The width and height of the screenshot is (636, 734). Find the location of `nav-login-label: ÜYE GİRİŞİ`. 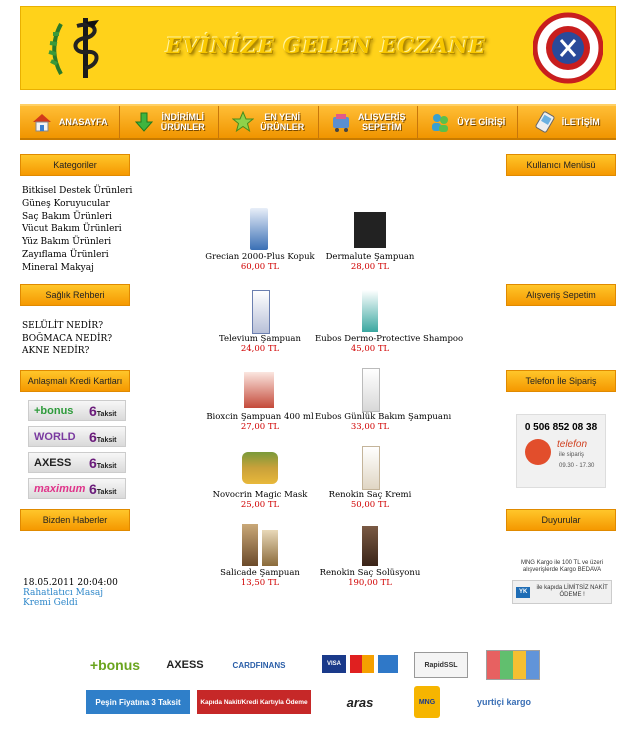

nav-login-label: ÜYE GİRİŞİ is located at coordinates (481, 122).